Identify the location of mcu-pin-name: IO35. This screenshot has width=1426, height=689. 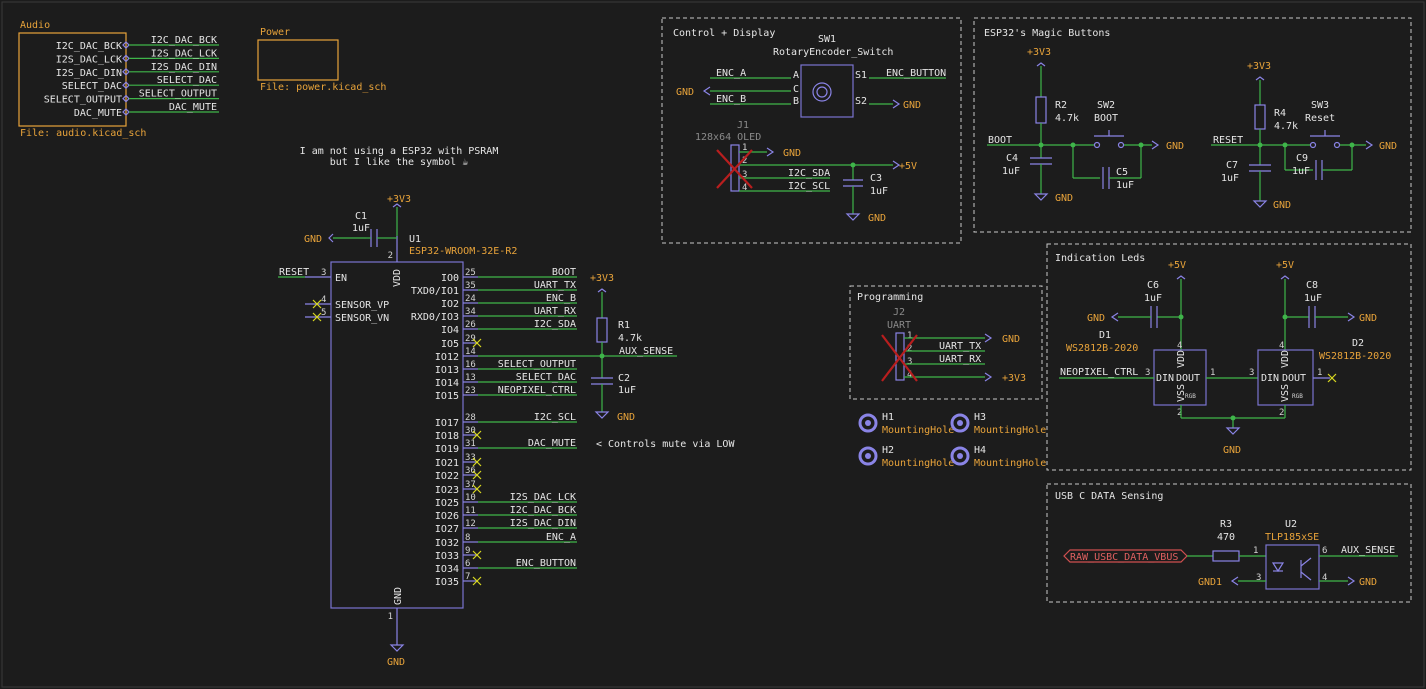
(447, 582).